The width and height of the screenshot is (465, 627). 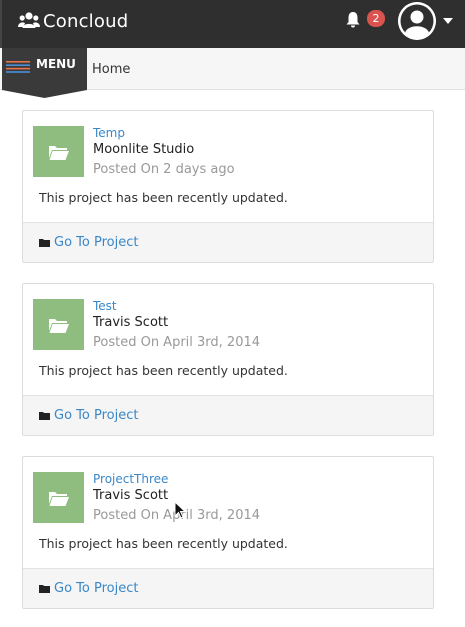 What do you see at coordinates (144, 149) in the screenshot?
I see `project-owner: Moonlite Studio` at bounding box center [144, 149].